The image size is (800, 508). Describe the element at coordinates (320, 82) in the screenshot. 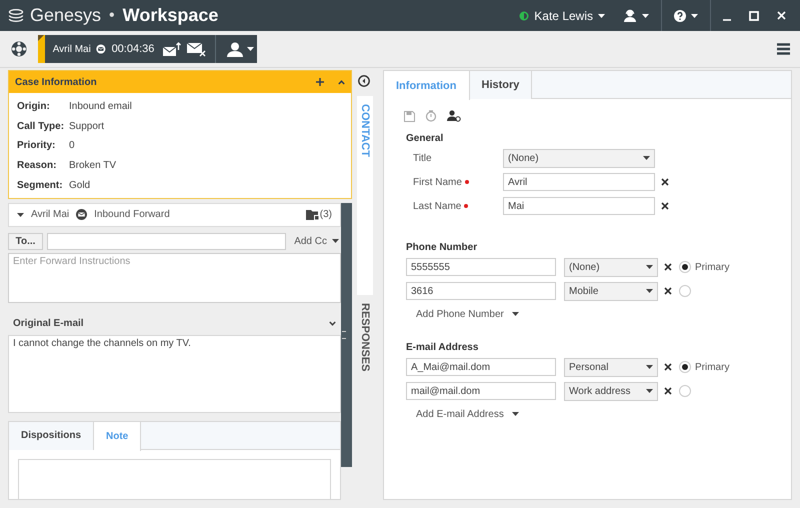

I see `plus-icon` at that location.